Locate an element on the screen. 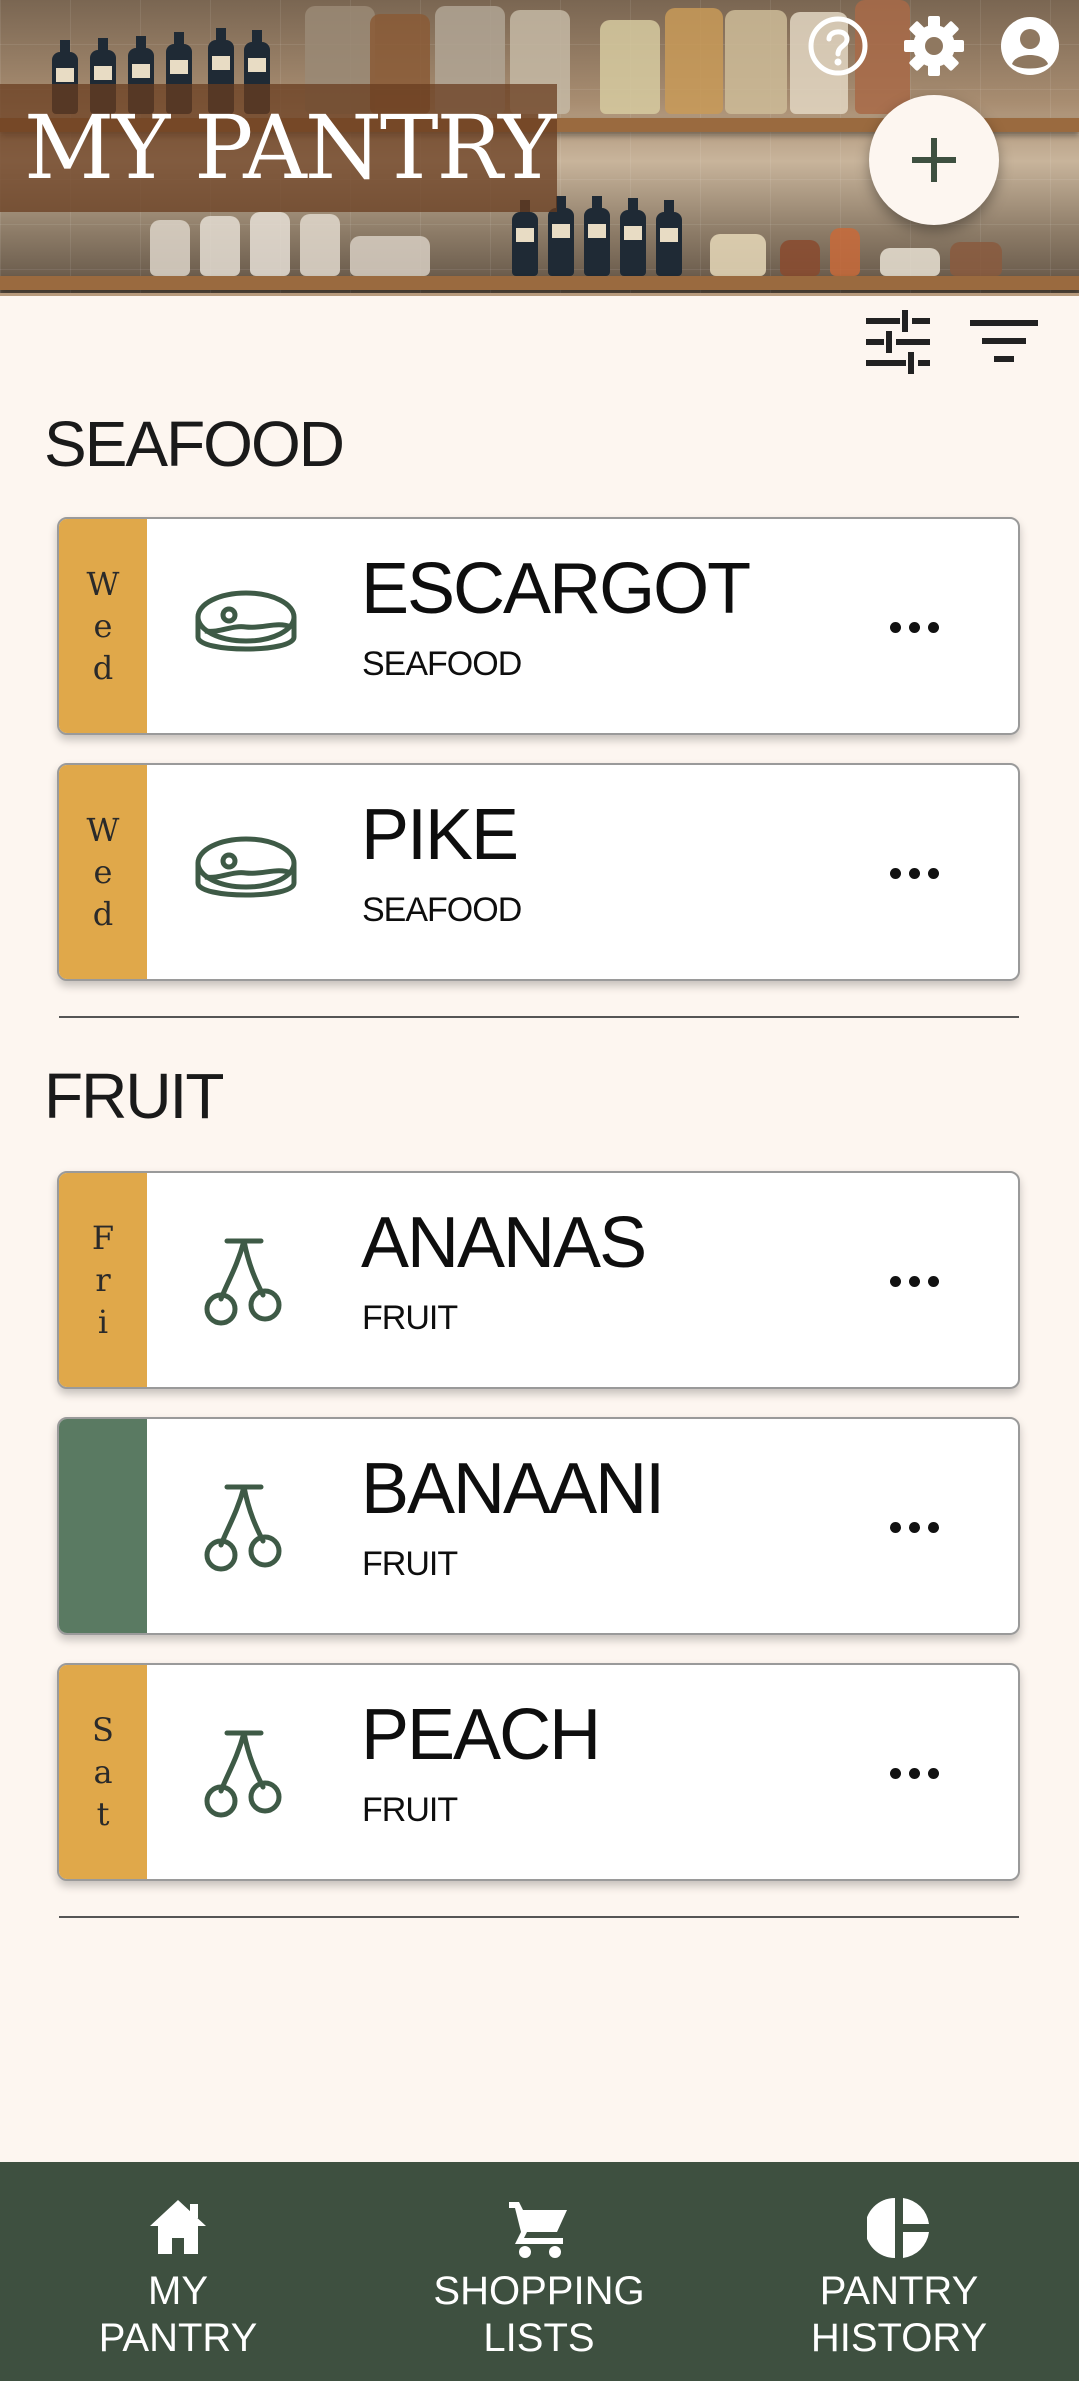  list-item: F r i ANANAS FRUIT is located at coordinates (538, 1280).